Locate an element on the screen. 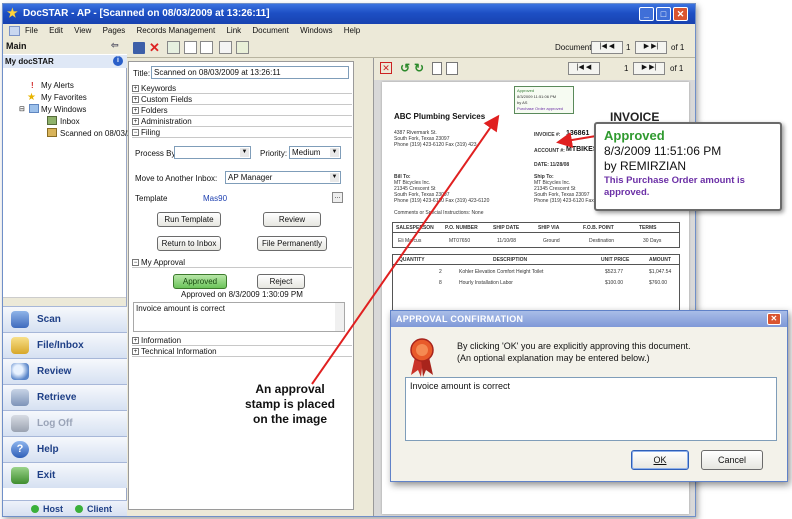  dialog-close-button: ✕ is located at coordinates (774, 319).